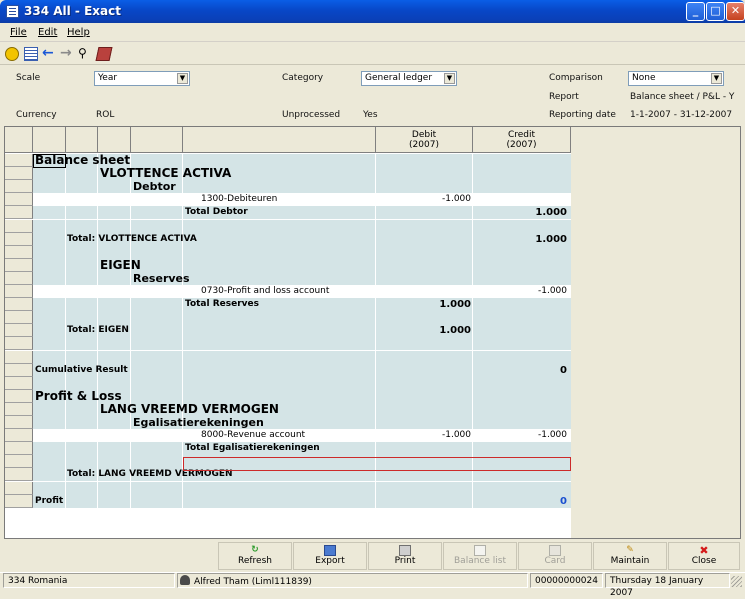 The width and height of the screenshot is (745, 599). Describe the element at coordinates (676, 78) in the screenshot. I see `comparison-select: None ▼` at that location.